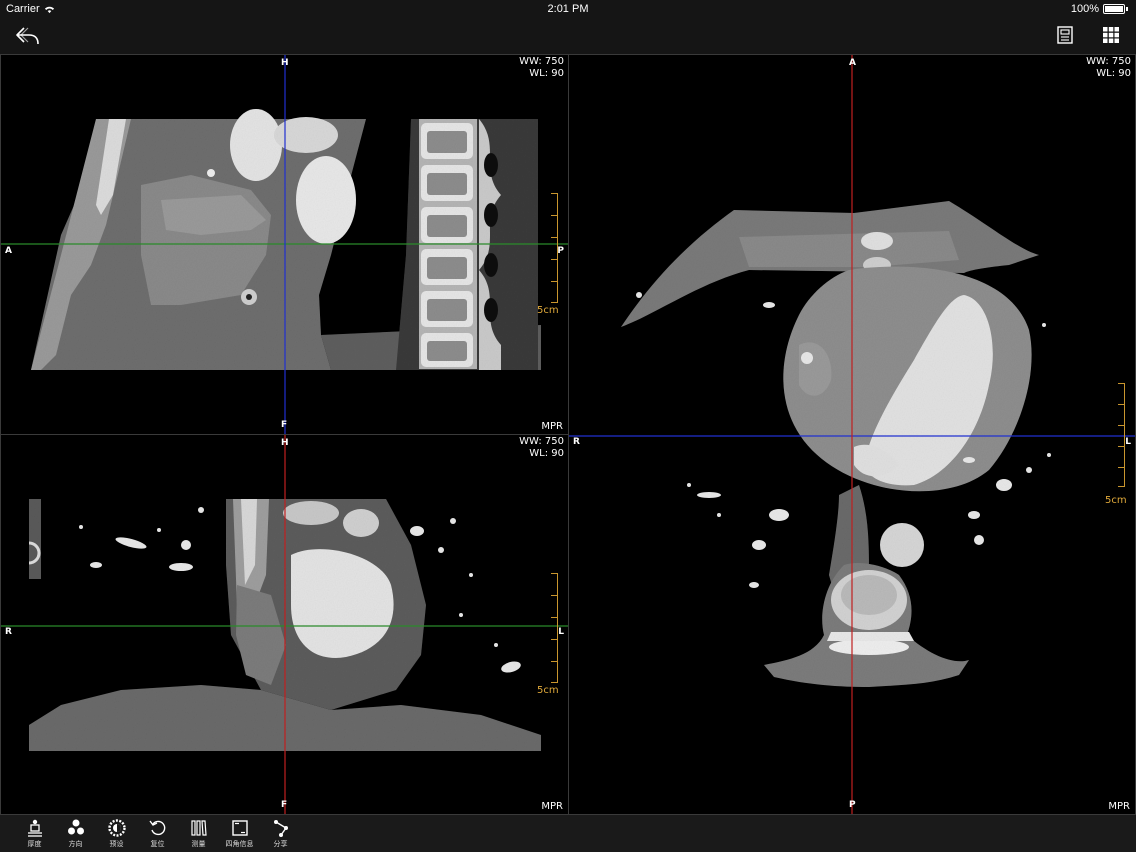 The width and height of the screenshot is (1136, 852). I want to click on nav-bar, so click(568, 36).